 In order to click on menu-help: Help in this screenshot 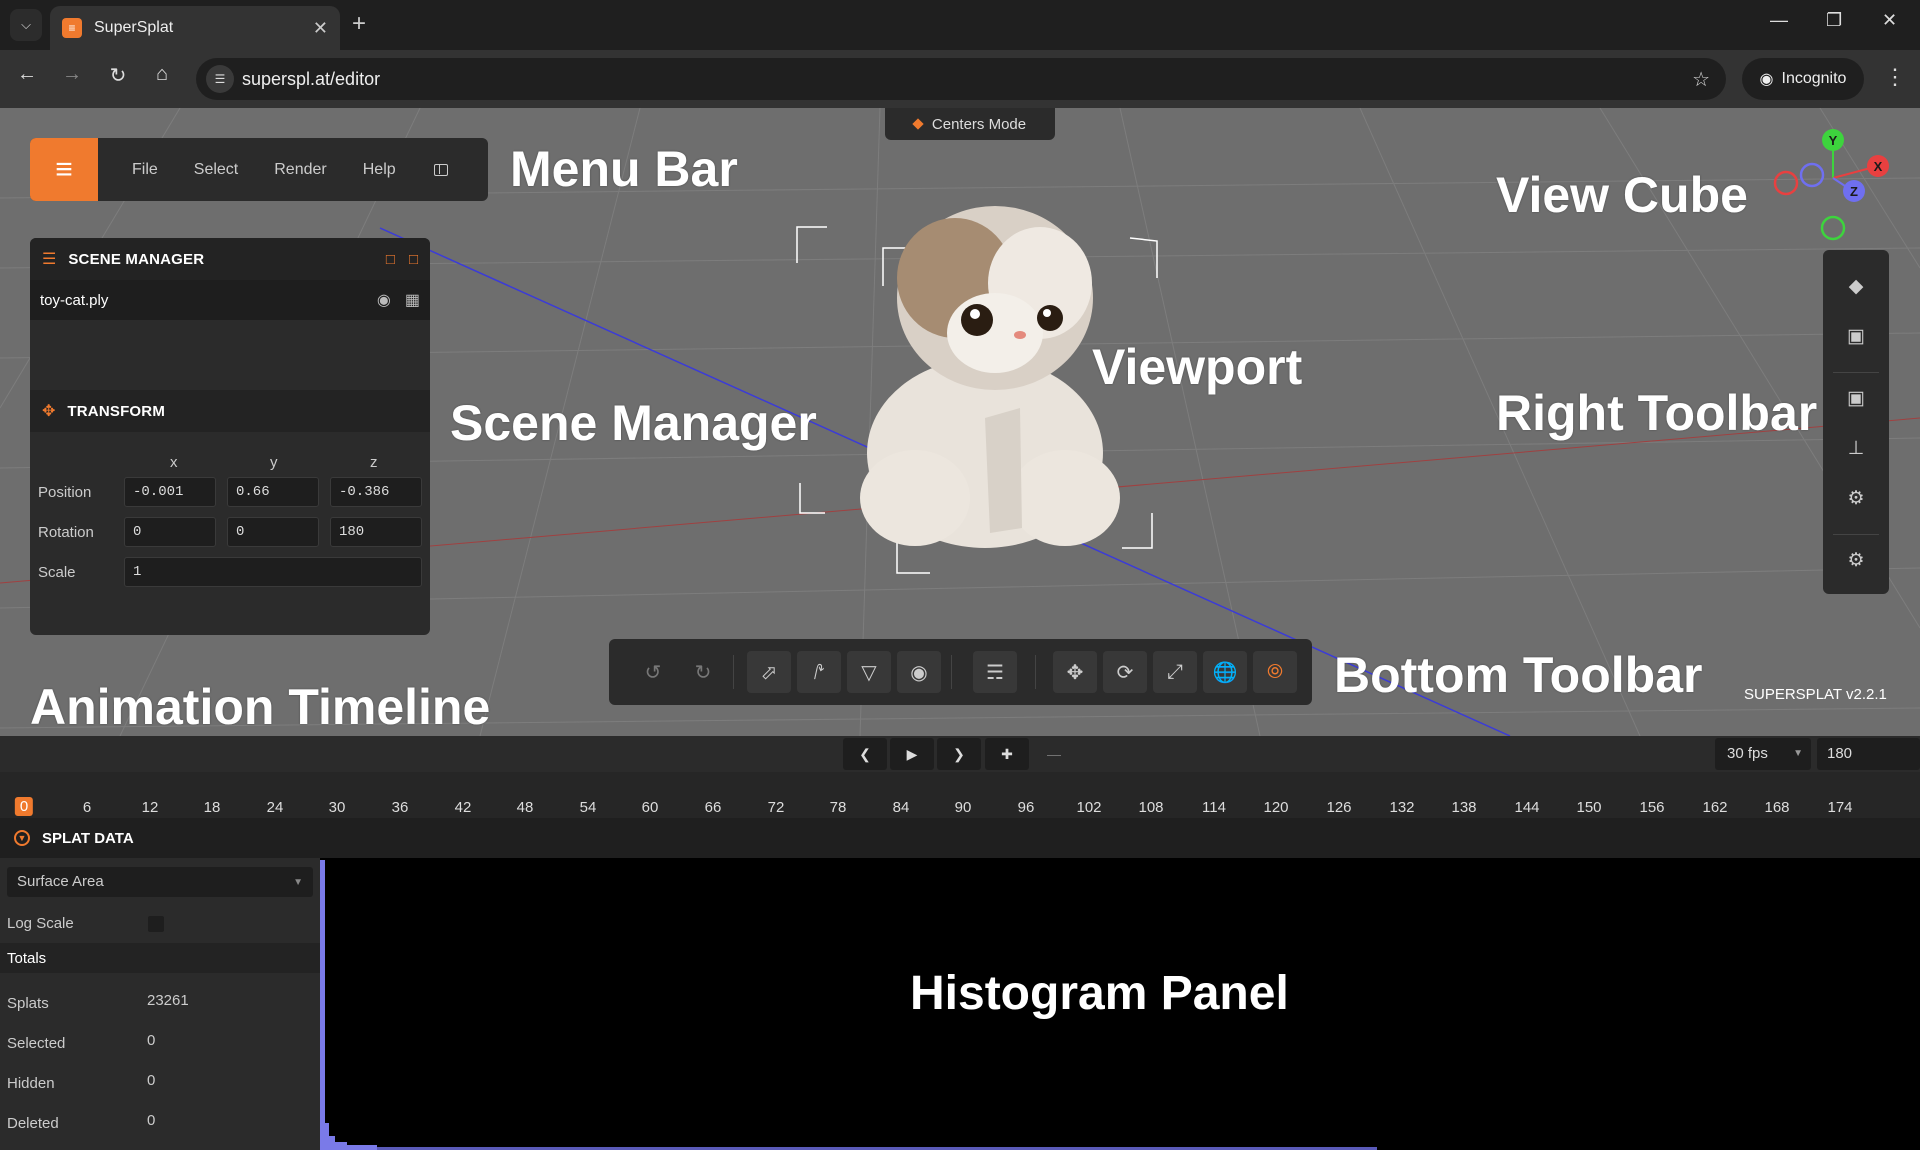, I will do `click(379, 170)`.